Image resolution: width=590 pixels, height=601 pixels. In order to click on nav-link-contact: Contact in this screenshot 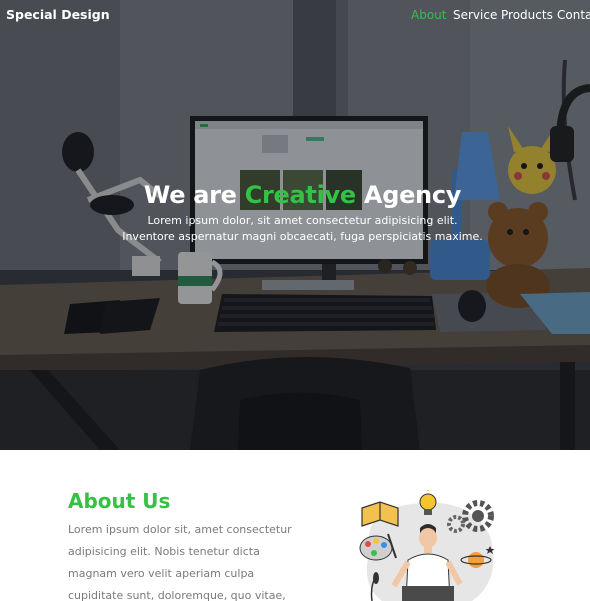, I will do `click(573, 15)`.